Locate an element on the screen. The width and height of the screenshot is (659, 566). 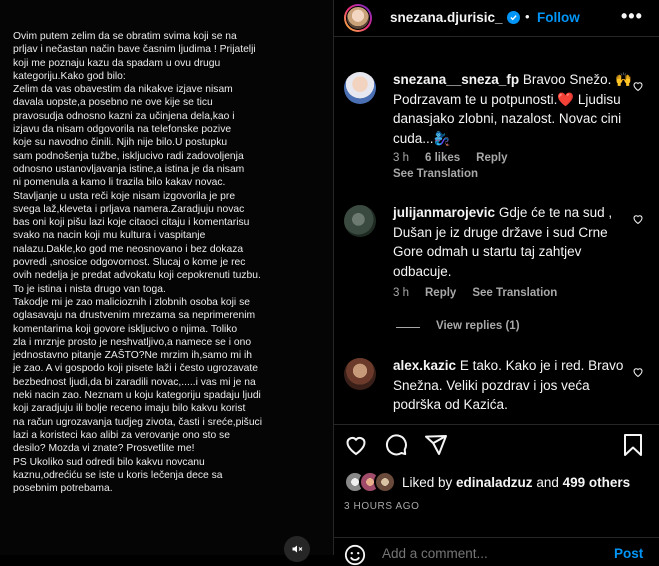
liked-by-text: Liked by edinaladzuz and 499 others is located at coordinates (516, 482).